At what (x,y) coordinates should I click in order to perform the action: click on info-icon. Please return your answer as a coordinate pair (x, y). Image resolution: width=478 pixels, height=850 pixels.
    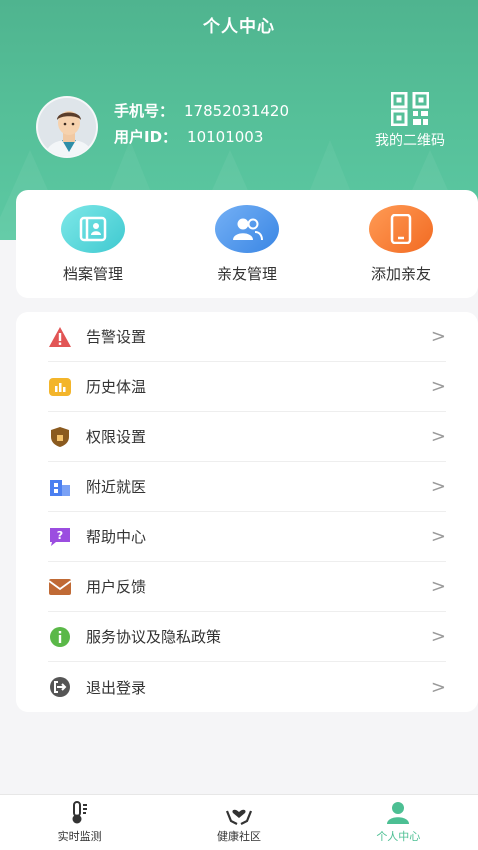
    Looking at the image, I should click on (60, 637).